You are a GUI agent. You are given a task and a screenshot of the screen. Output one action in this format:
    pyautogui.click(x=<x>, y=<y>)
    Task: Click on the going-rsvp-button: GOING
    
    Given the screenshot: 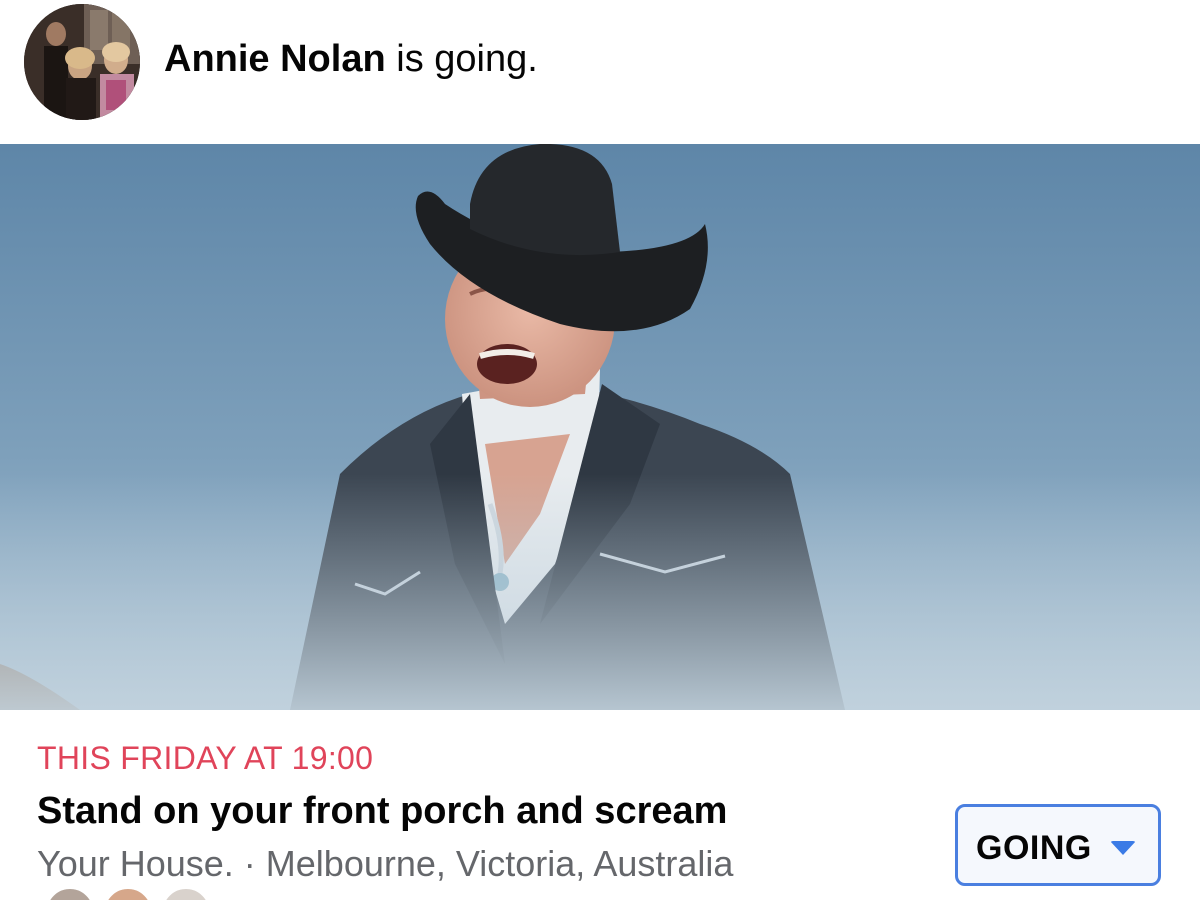 What is the action you would take?
    pyautogui.click(x=1058, y=845)
    